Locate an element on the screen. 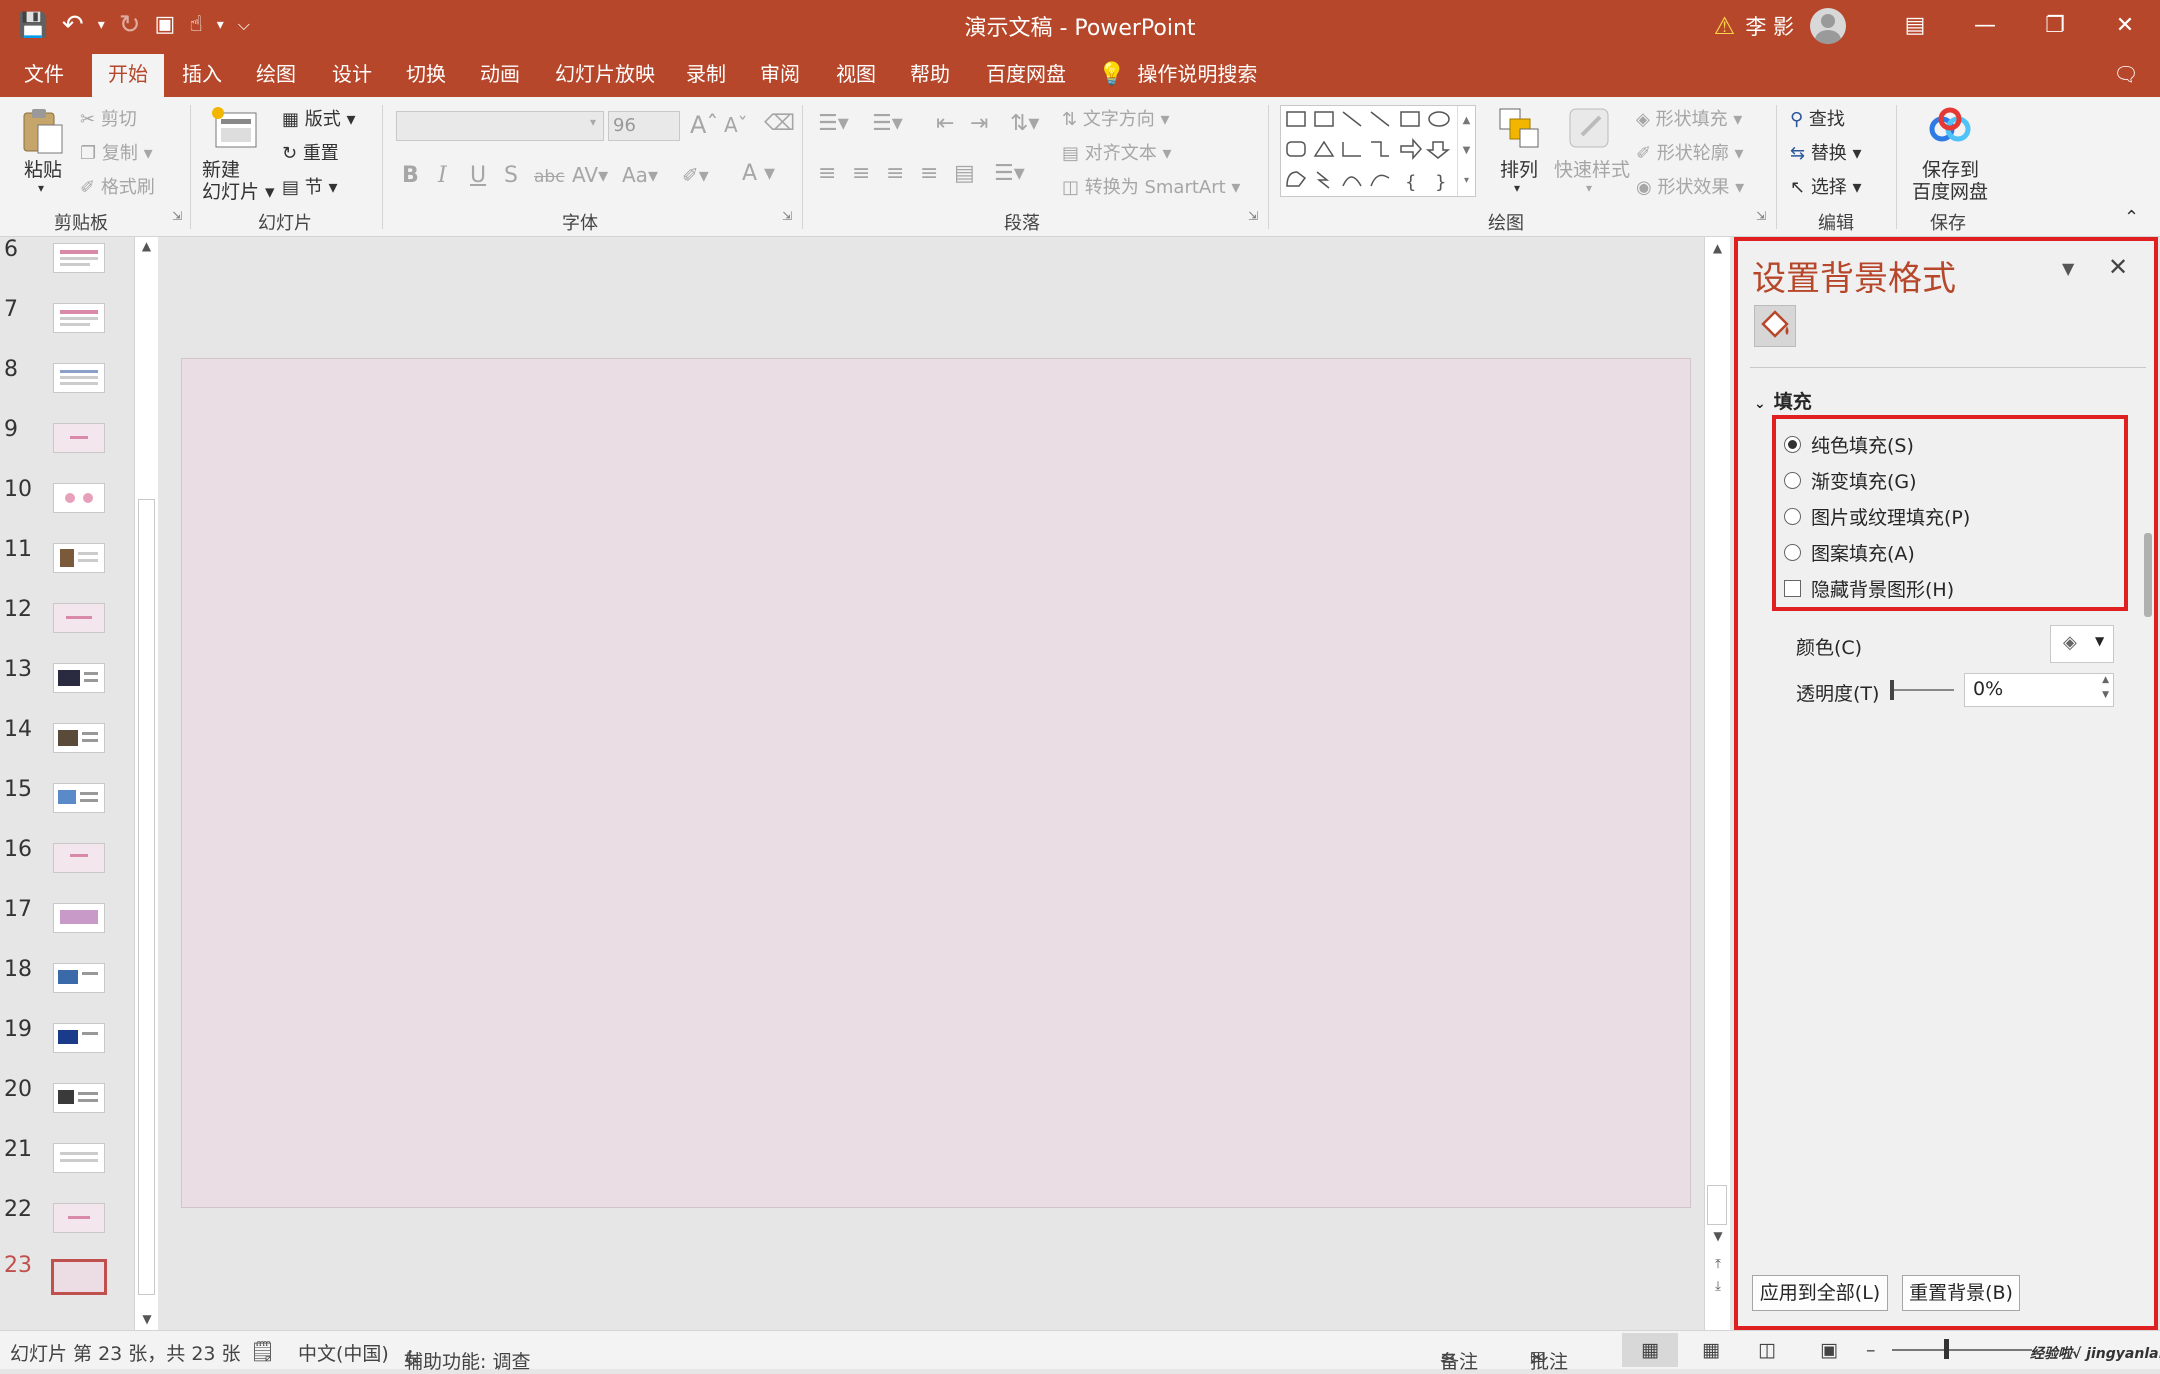 Image resolution: width=2160 pixels, height=1374 pixels. tab-draw: 绘图 is located at coordinates (276, 74).